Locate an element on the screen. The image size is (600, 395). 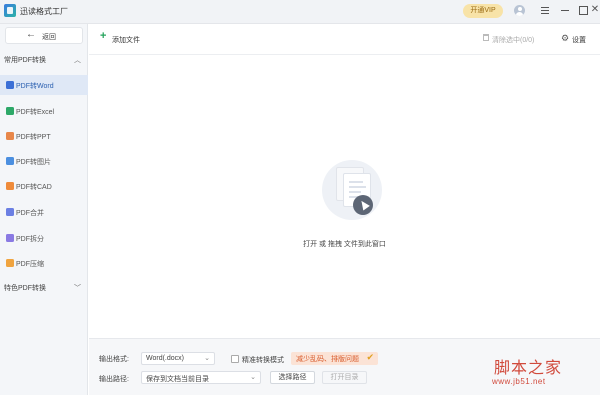
app-logo-icon is located at coordinates (10, 10).